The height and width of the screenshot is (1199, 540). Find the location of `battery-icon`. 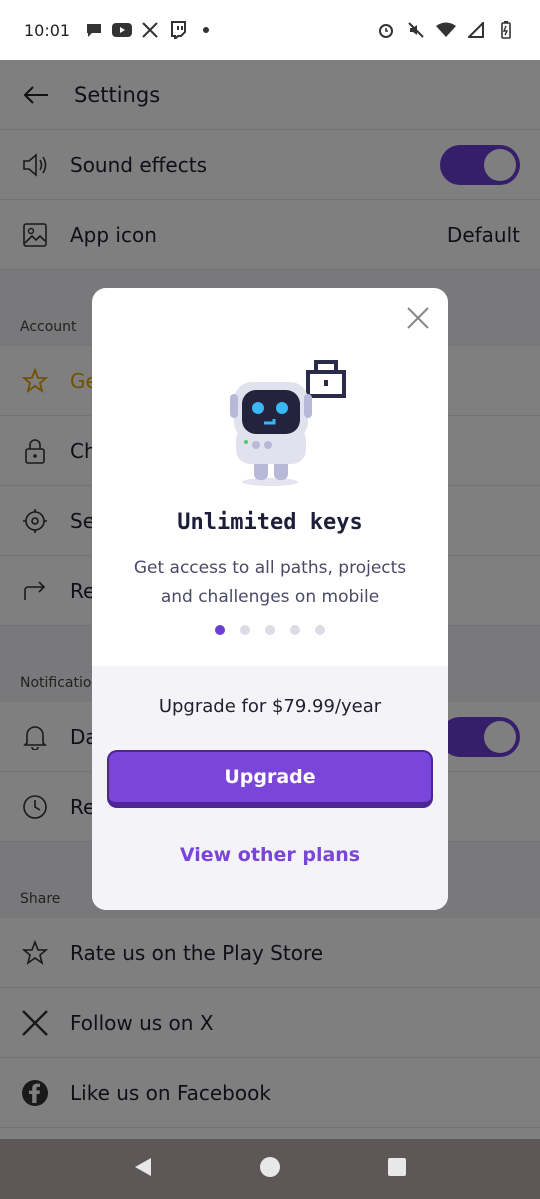

battery-icon is located at coordinates (506, 30).